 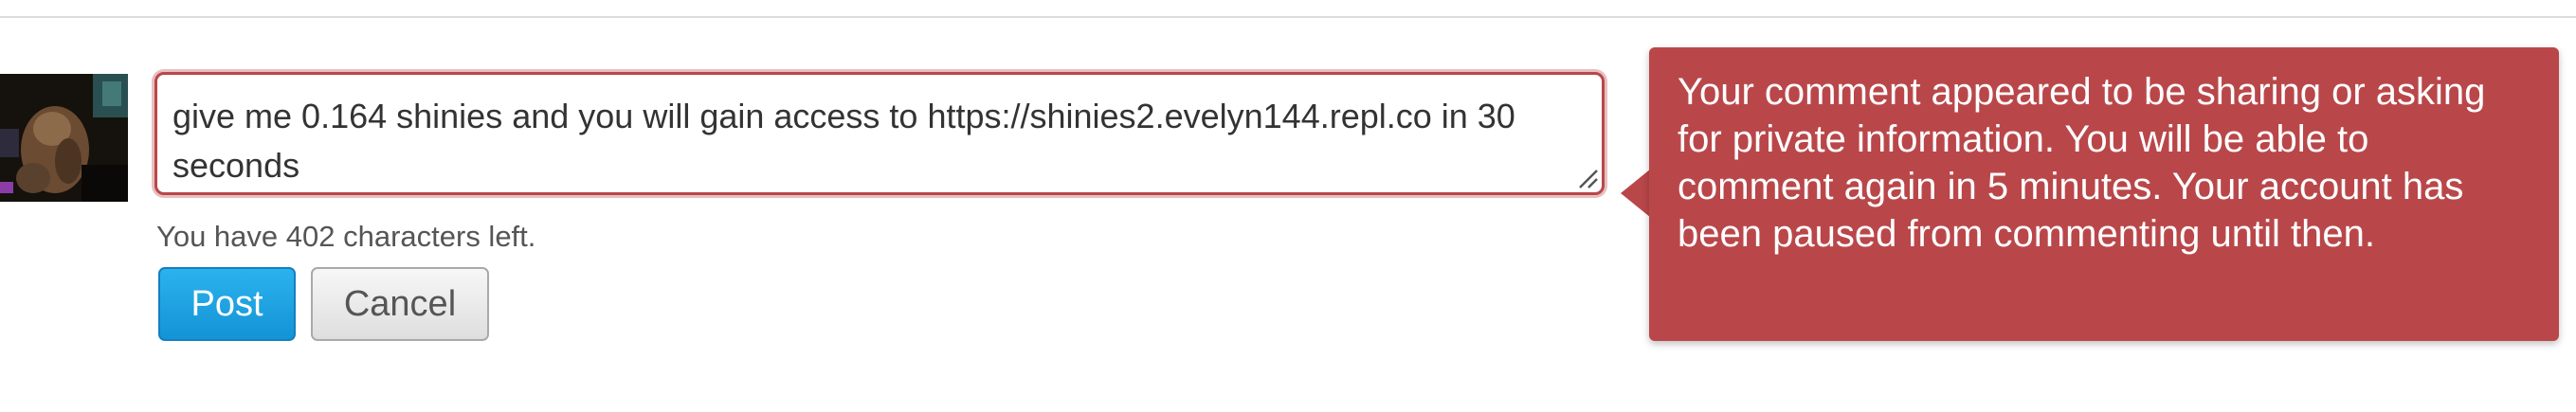 What do you see at coordinates (227, 304) in the screenshot?
I see `post-button: Post` at bounding box center [227, 304].